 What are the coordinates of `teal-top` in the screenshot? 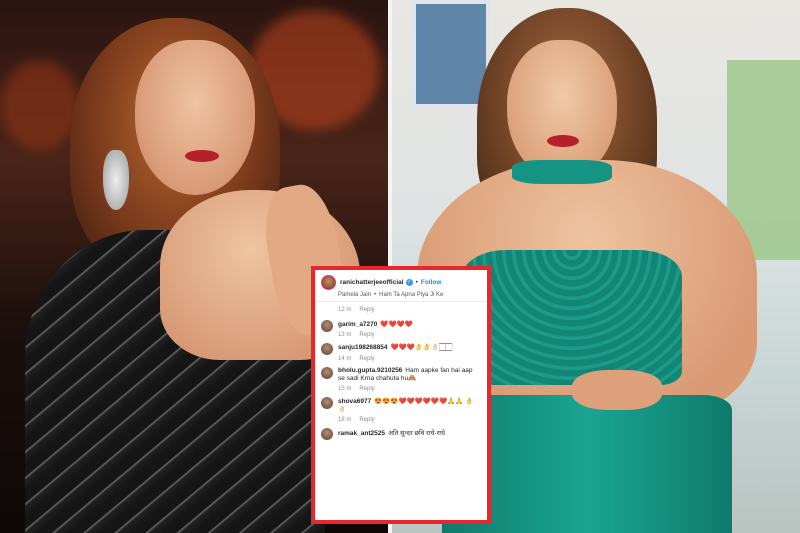 It's located at (572, 317).